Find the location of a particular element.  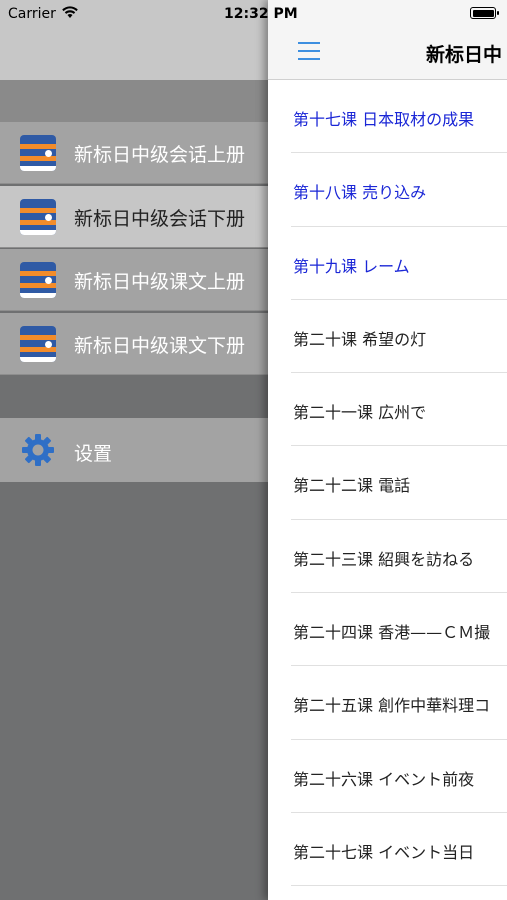

lesson-title: 第二十六课 イベント前夜 is located at coordinates (384, 779).